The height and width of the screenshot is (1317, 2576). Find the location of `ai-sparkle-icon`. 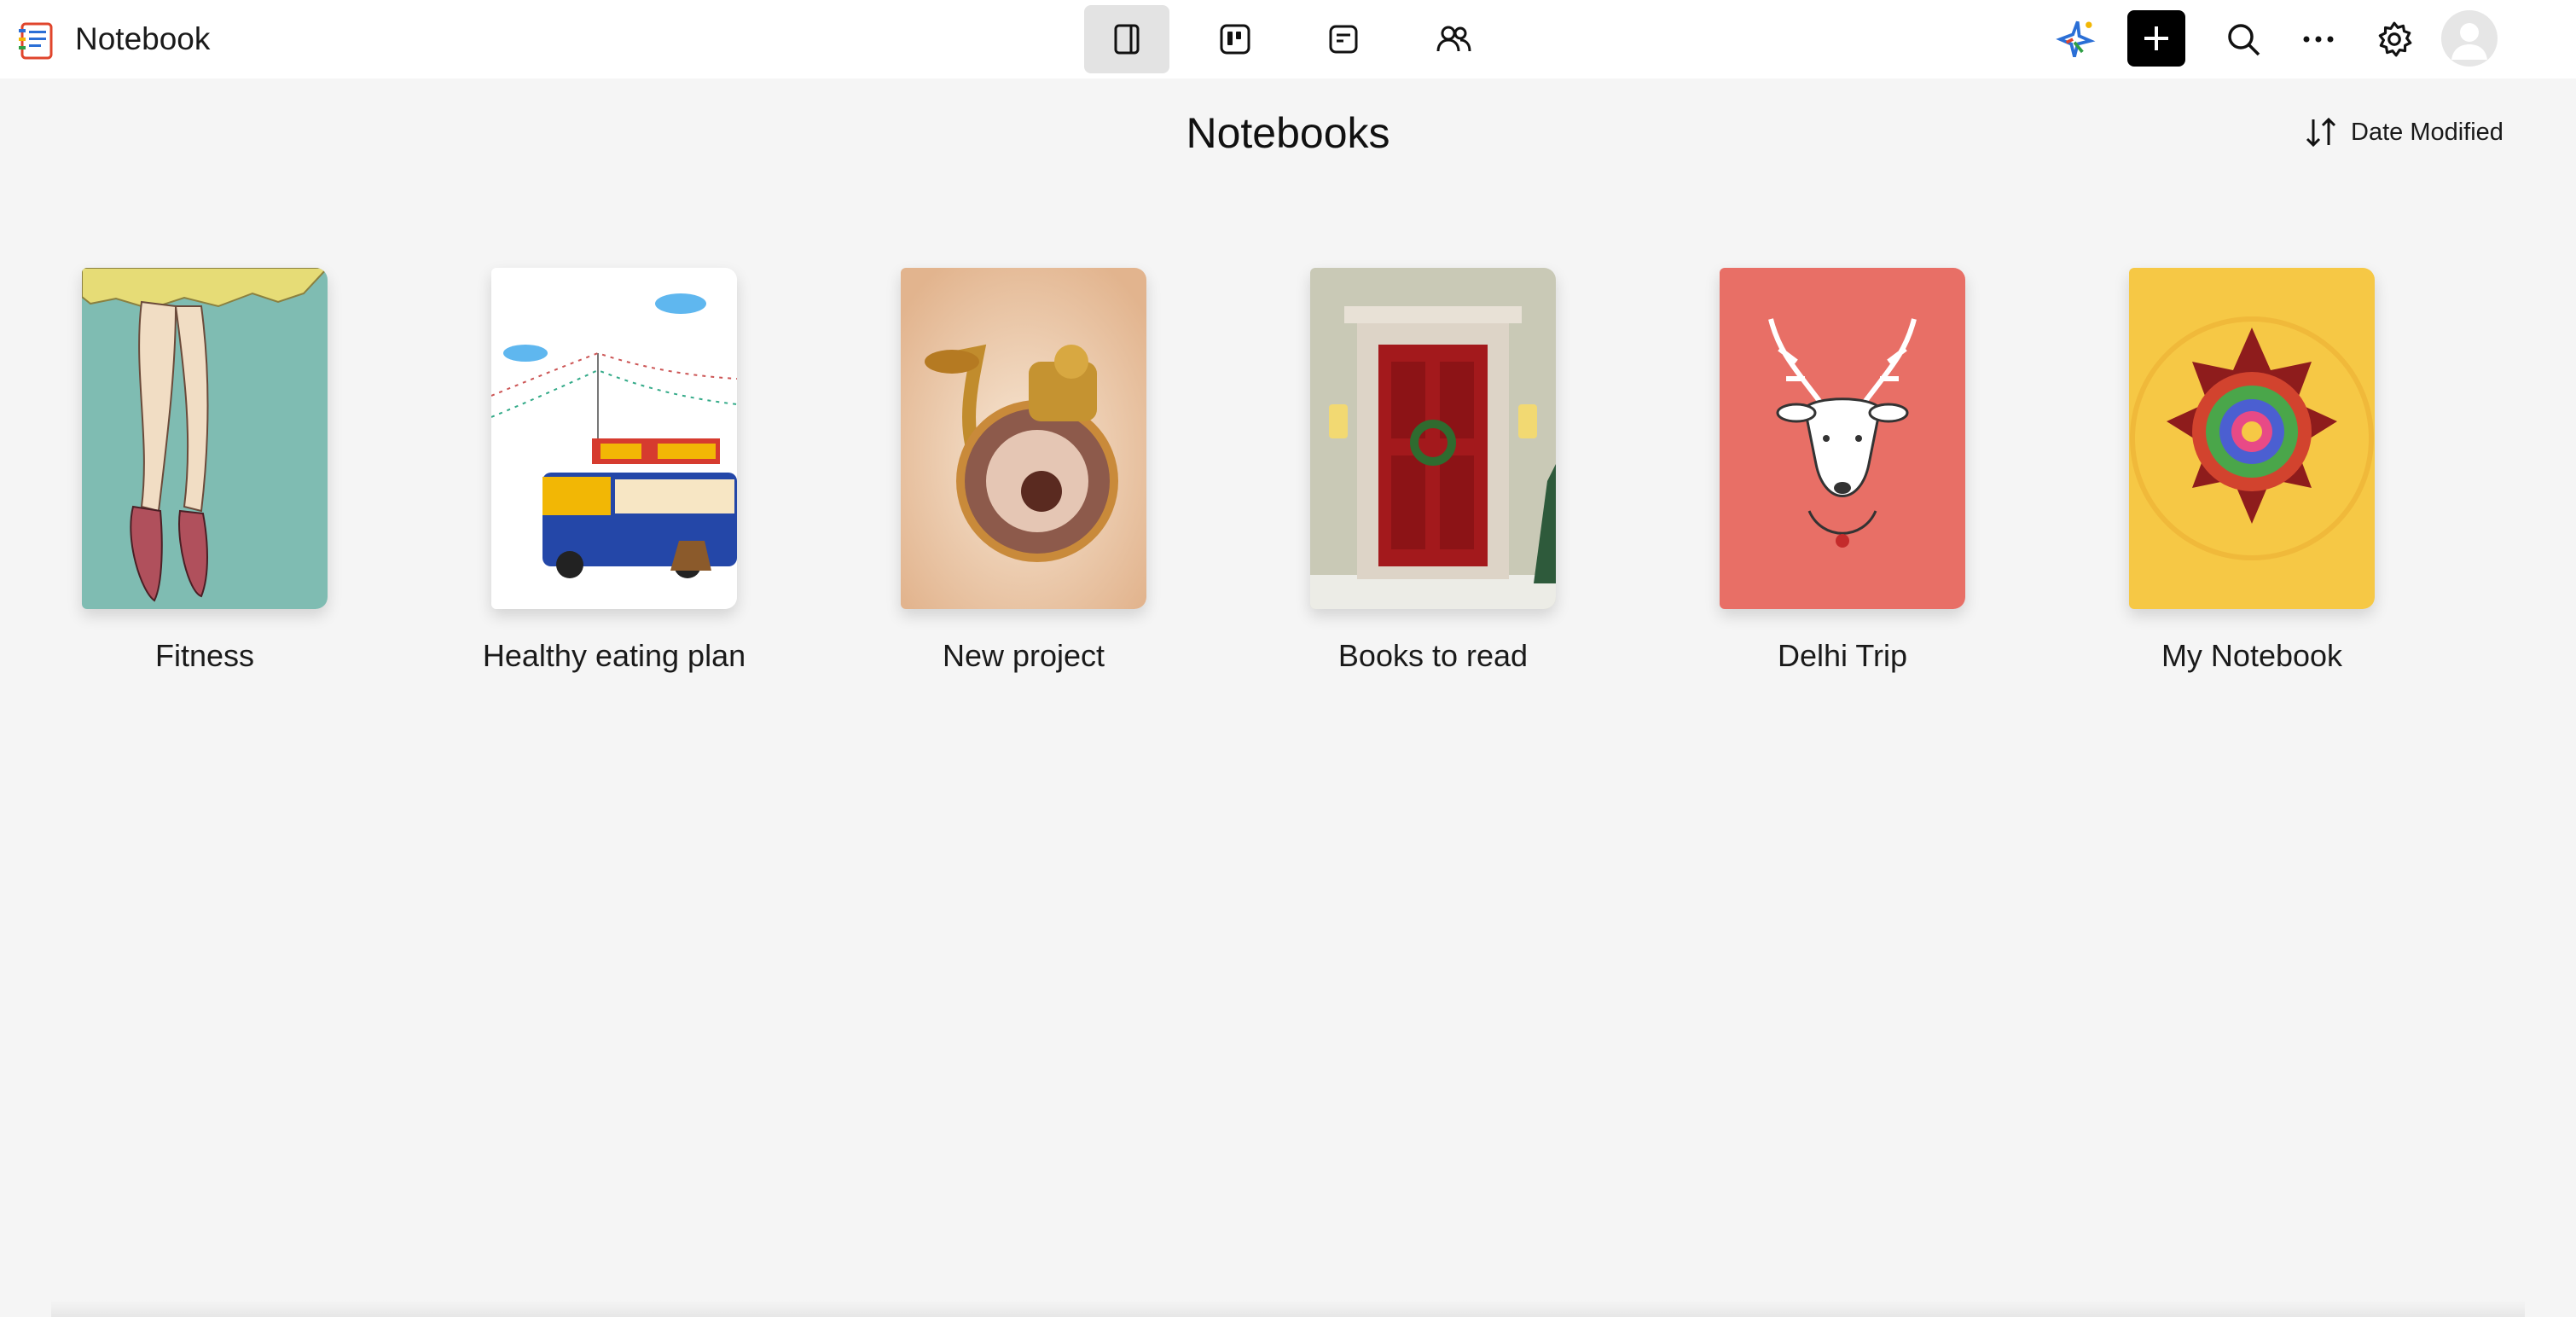

ai-sparkle-icon is located at coordinates (2074, 39).